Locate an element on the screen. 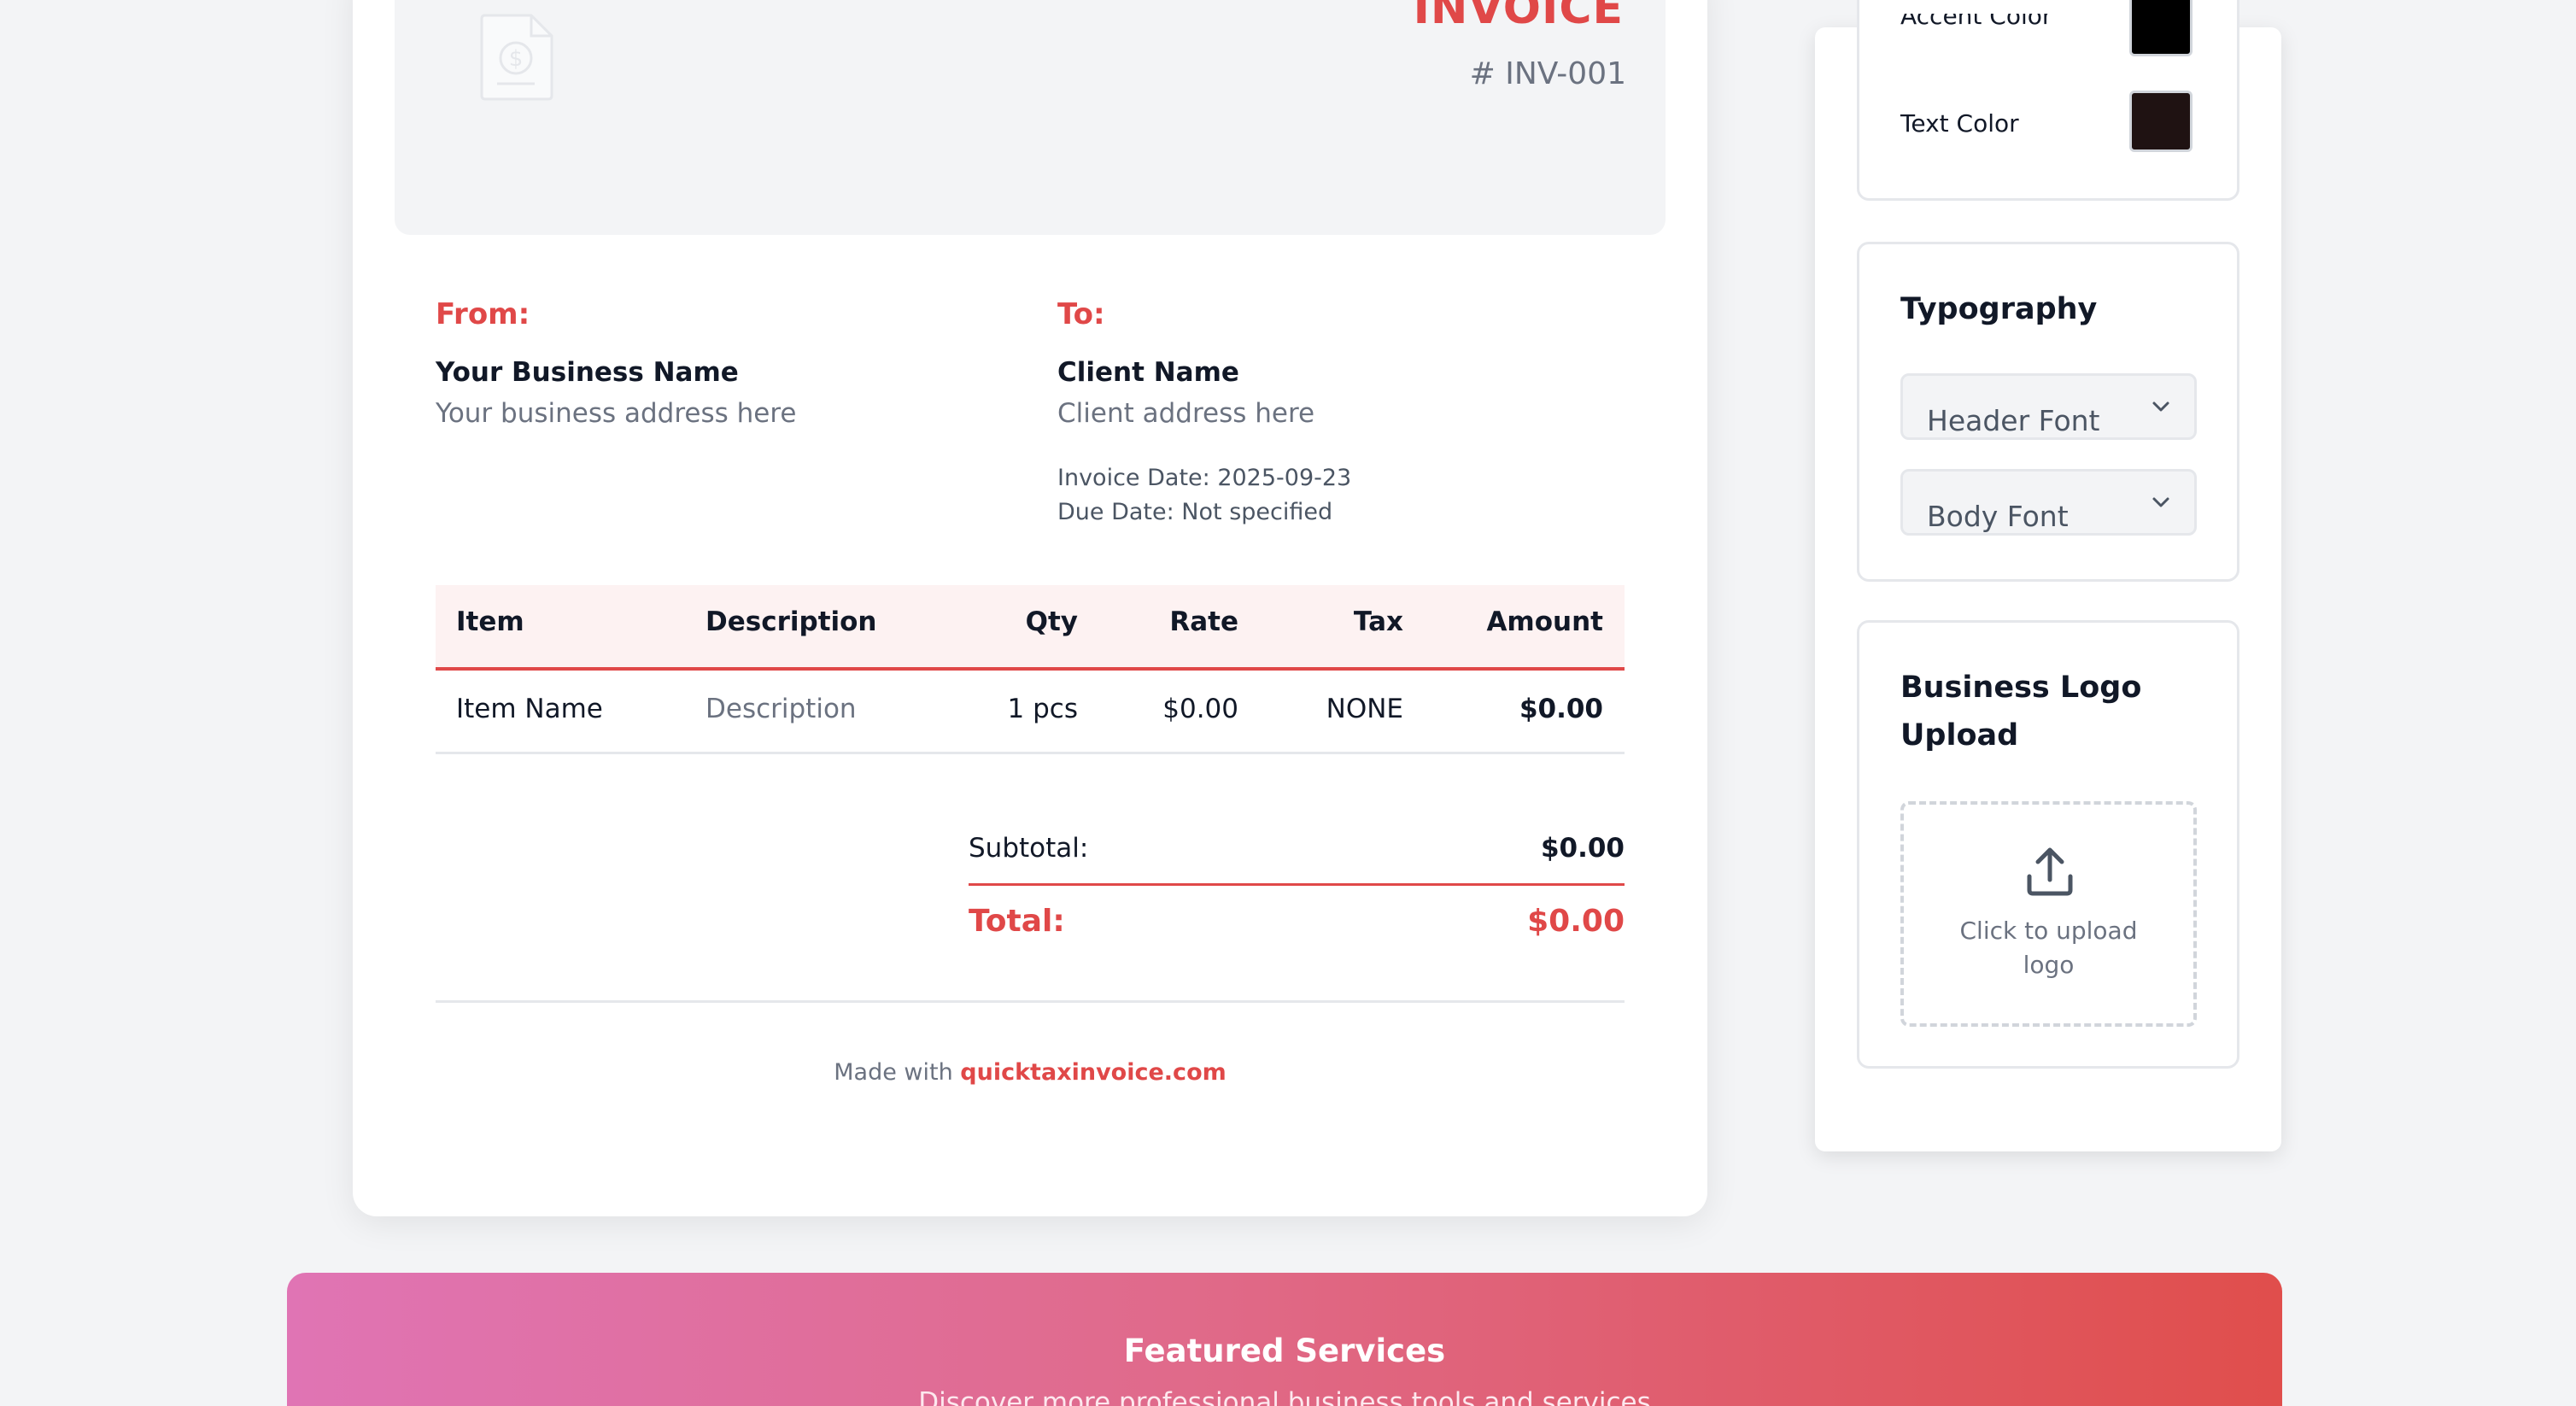 This screenshot has height=1406, width=2576. subtotal-label: Subtotal: is located at coordinates (1029, 848).